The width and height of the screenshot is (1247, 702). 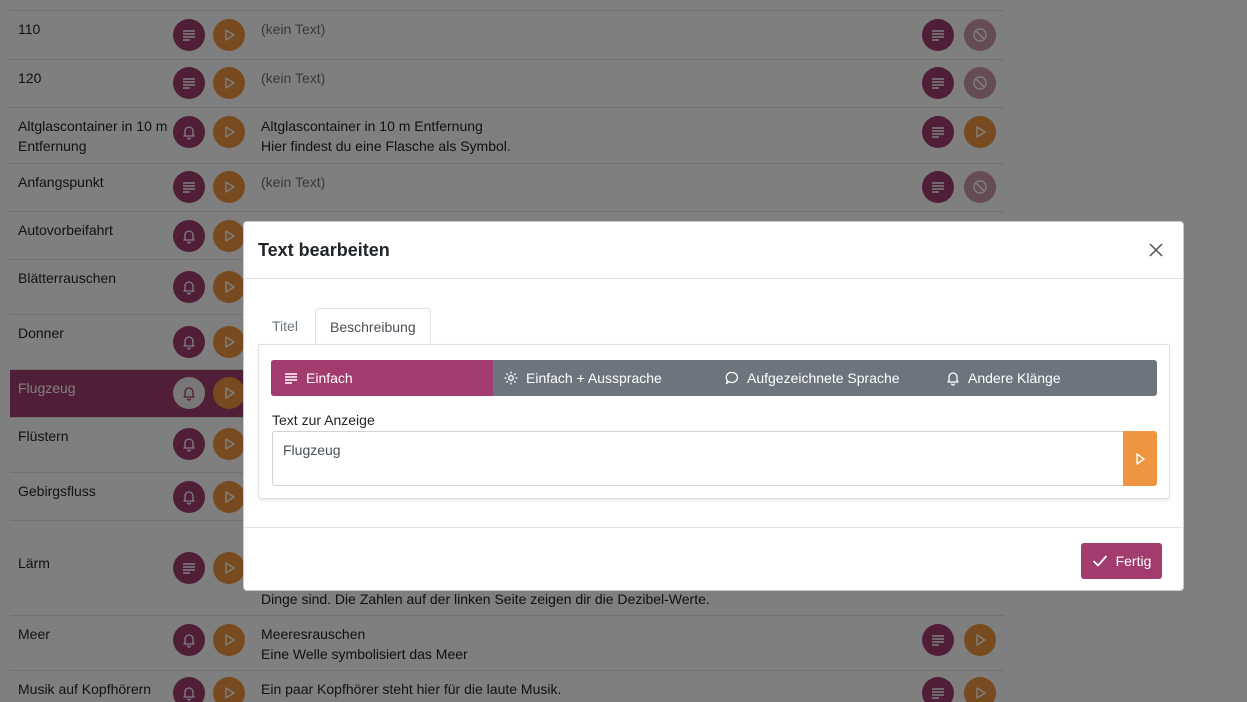 I want to click on done-label: Fertig, so click(x=1133, y=561).